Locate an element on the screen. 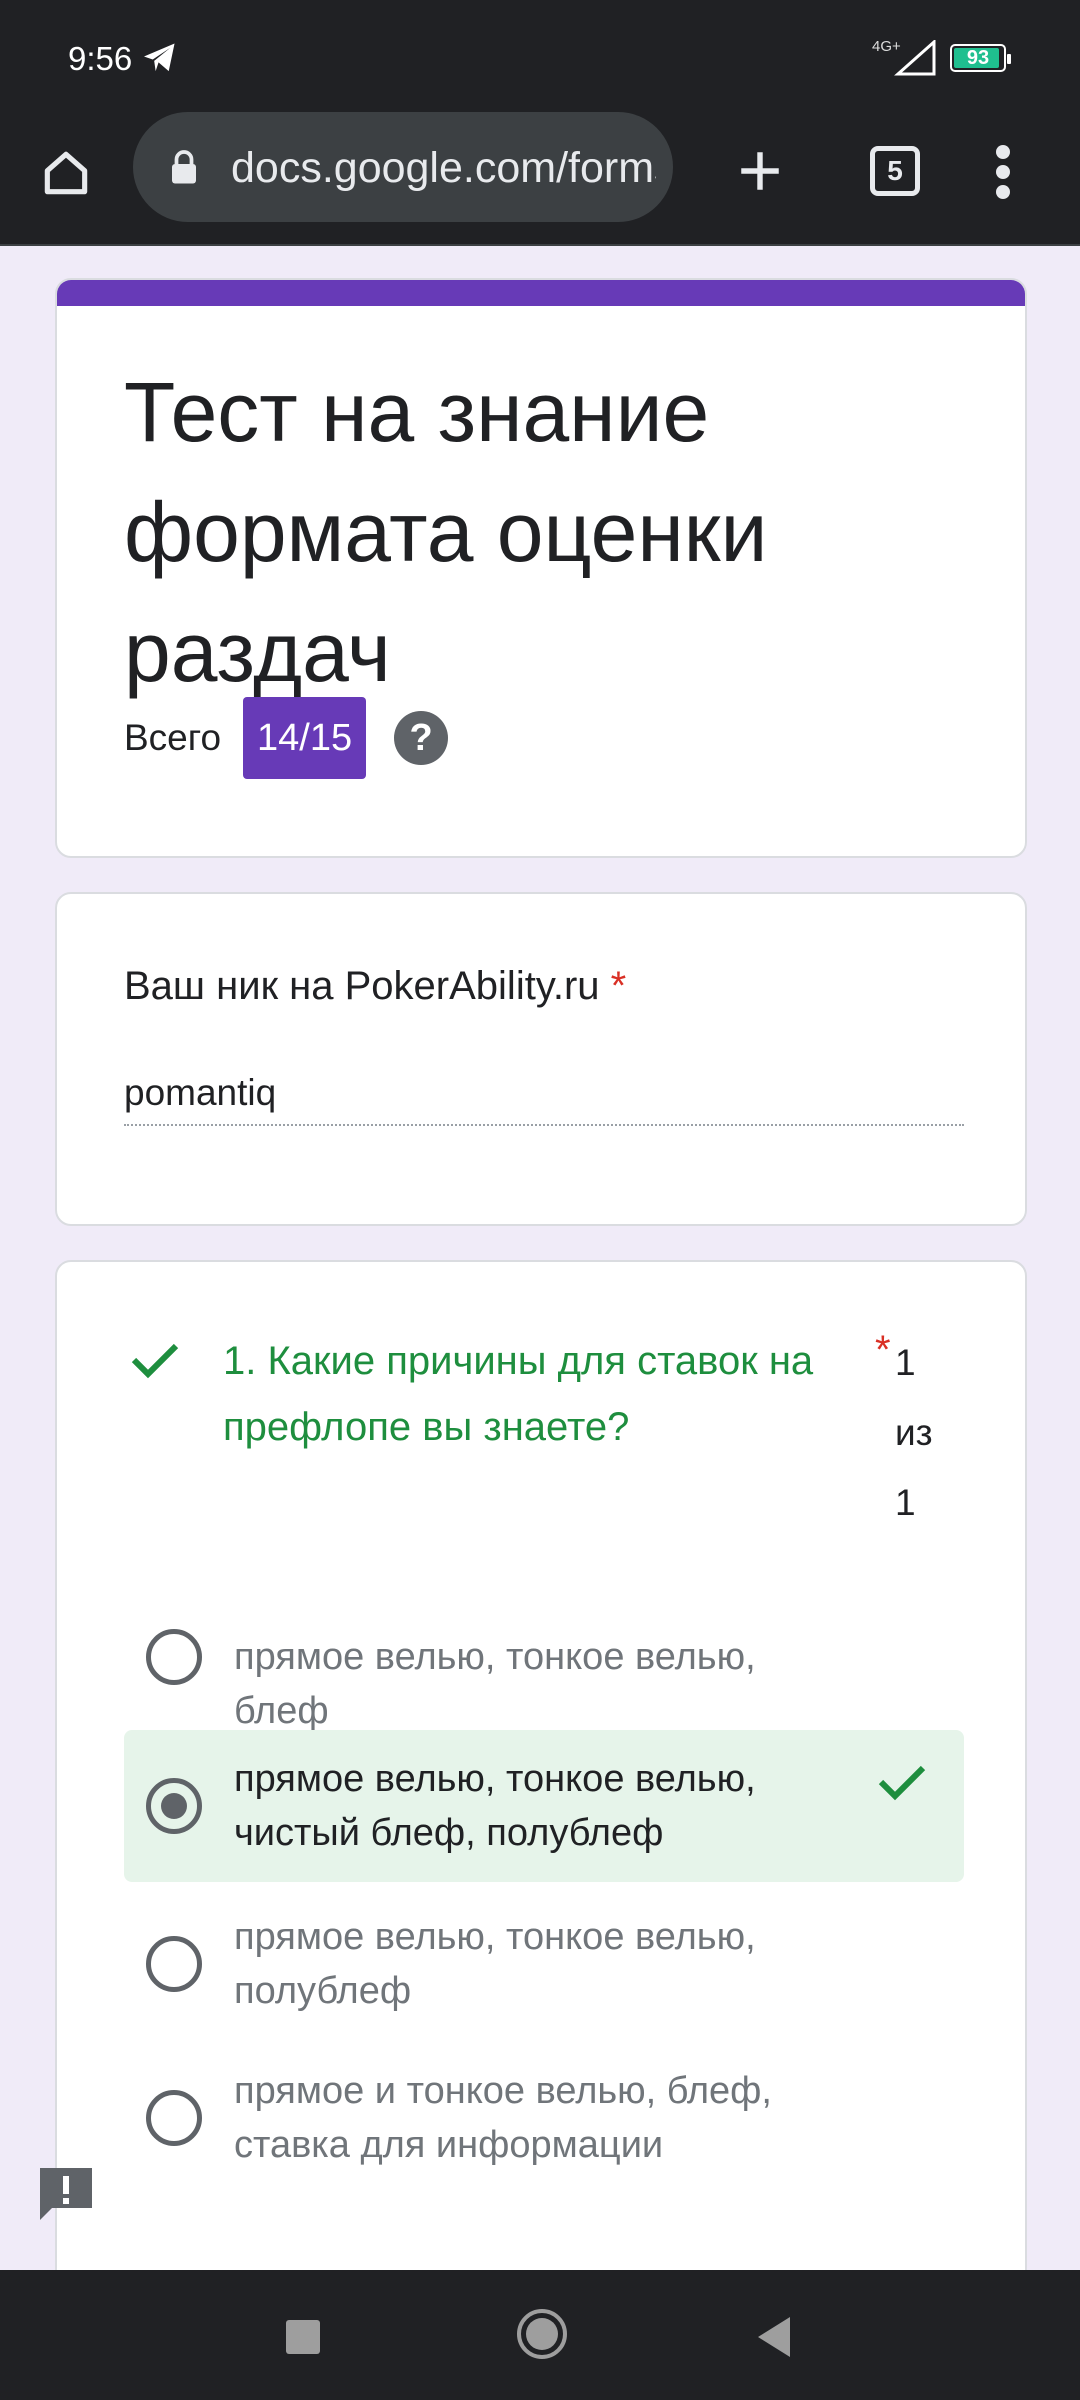  answer-option-label: прямое велью, тонкое велью, полублеф is located at coordinates (495, 1964).